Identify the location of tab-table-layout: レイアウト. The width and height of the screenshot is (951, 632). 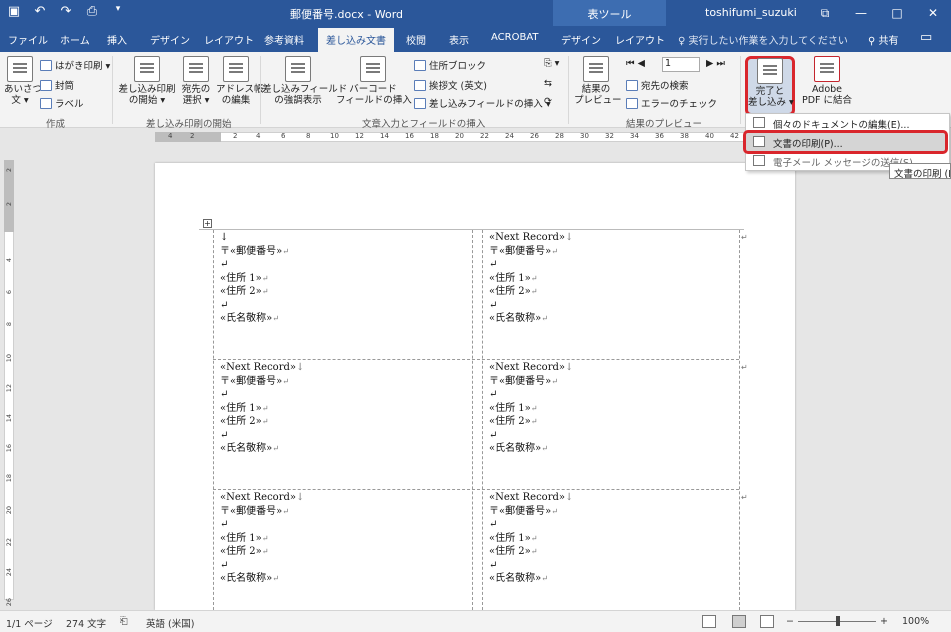
(640, 39).